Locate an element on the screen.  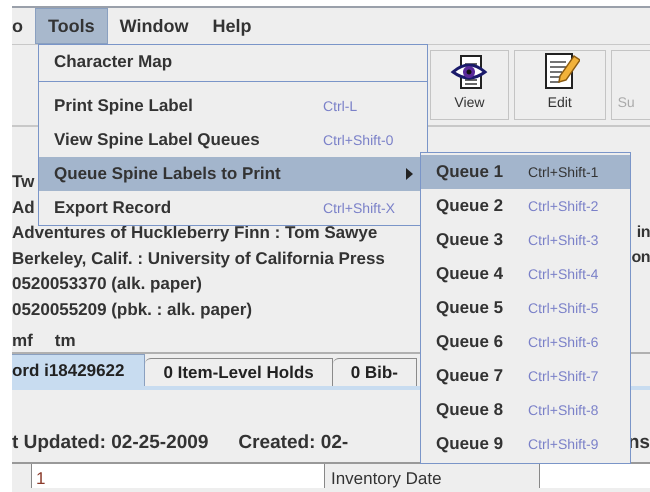
created-text: Created: 02- is located at coordinates (293, 442).